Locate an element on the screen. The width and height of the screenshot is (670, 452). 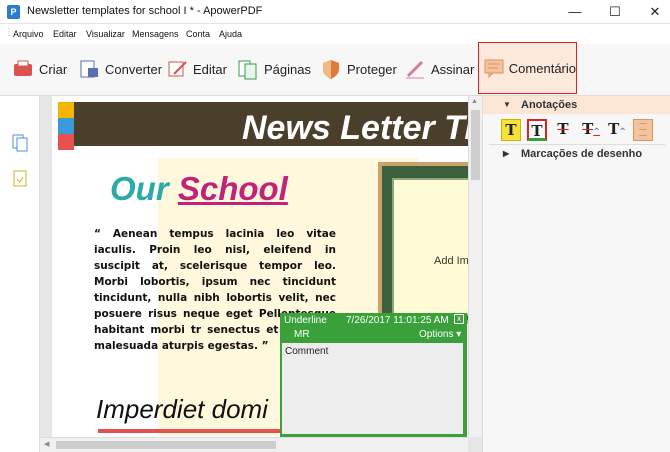
assinar-button: Assinar is located at coordinates (439, 69).